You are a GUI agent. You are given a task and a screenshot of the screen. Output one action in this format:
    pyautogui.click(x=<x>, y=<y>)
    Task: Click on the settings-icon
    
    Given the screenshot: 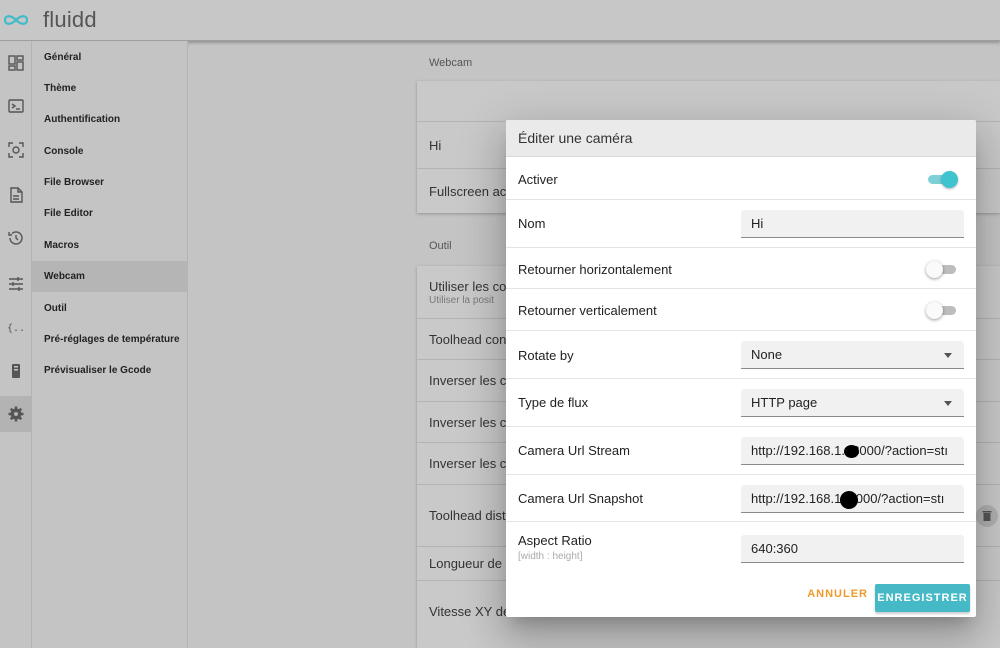 What is the action you would take?
    pyautogui.click(x=16, y=414)
    